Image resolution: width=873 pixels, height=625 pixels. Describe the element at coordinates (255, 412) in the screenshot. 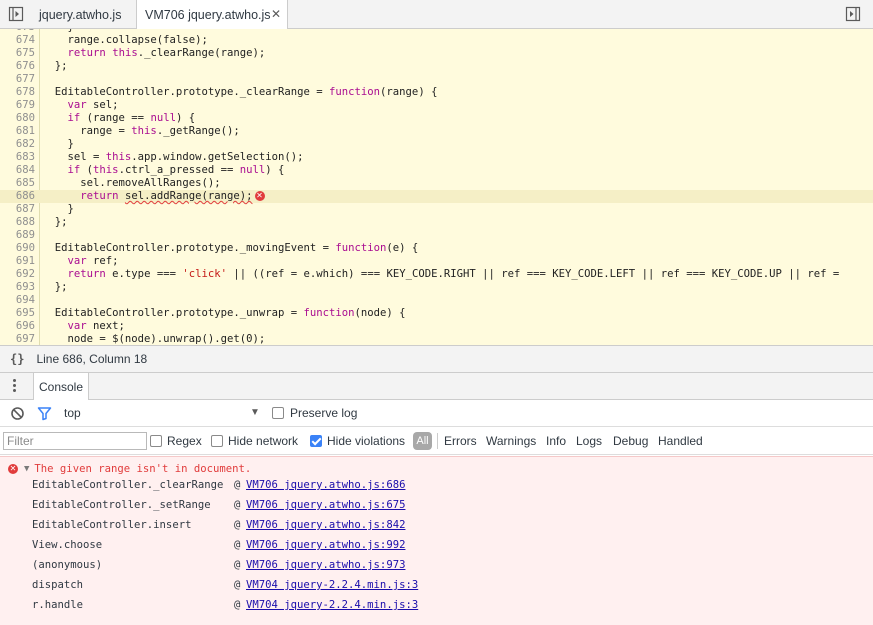

I see `dropdown-arrow-icon: ▼` at that location.